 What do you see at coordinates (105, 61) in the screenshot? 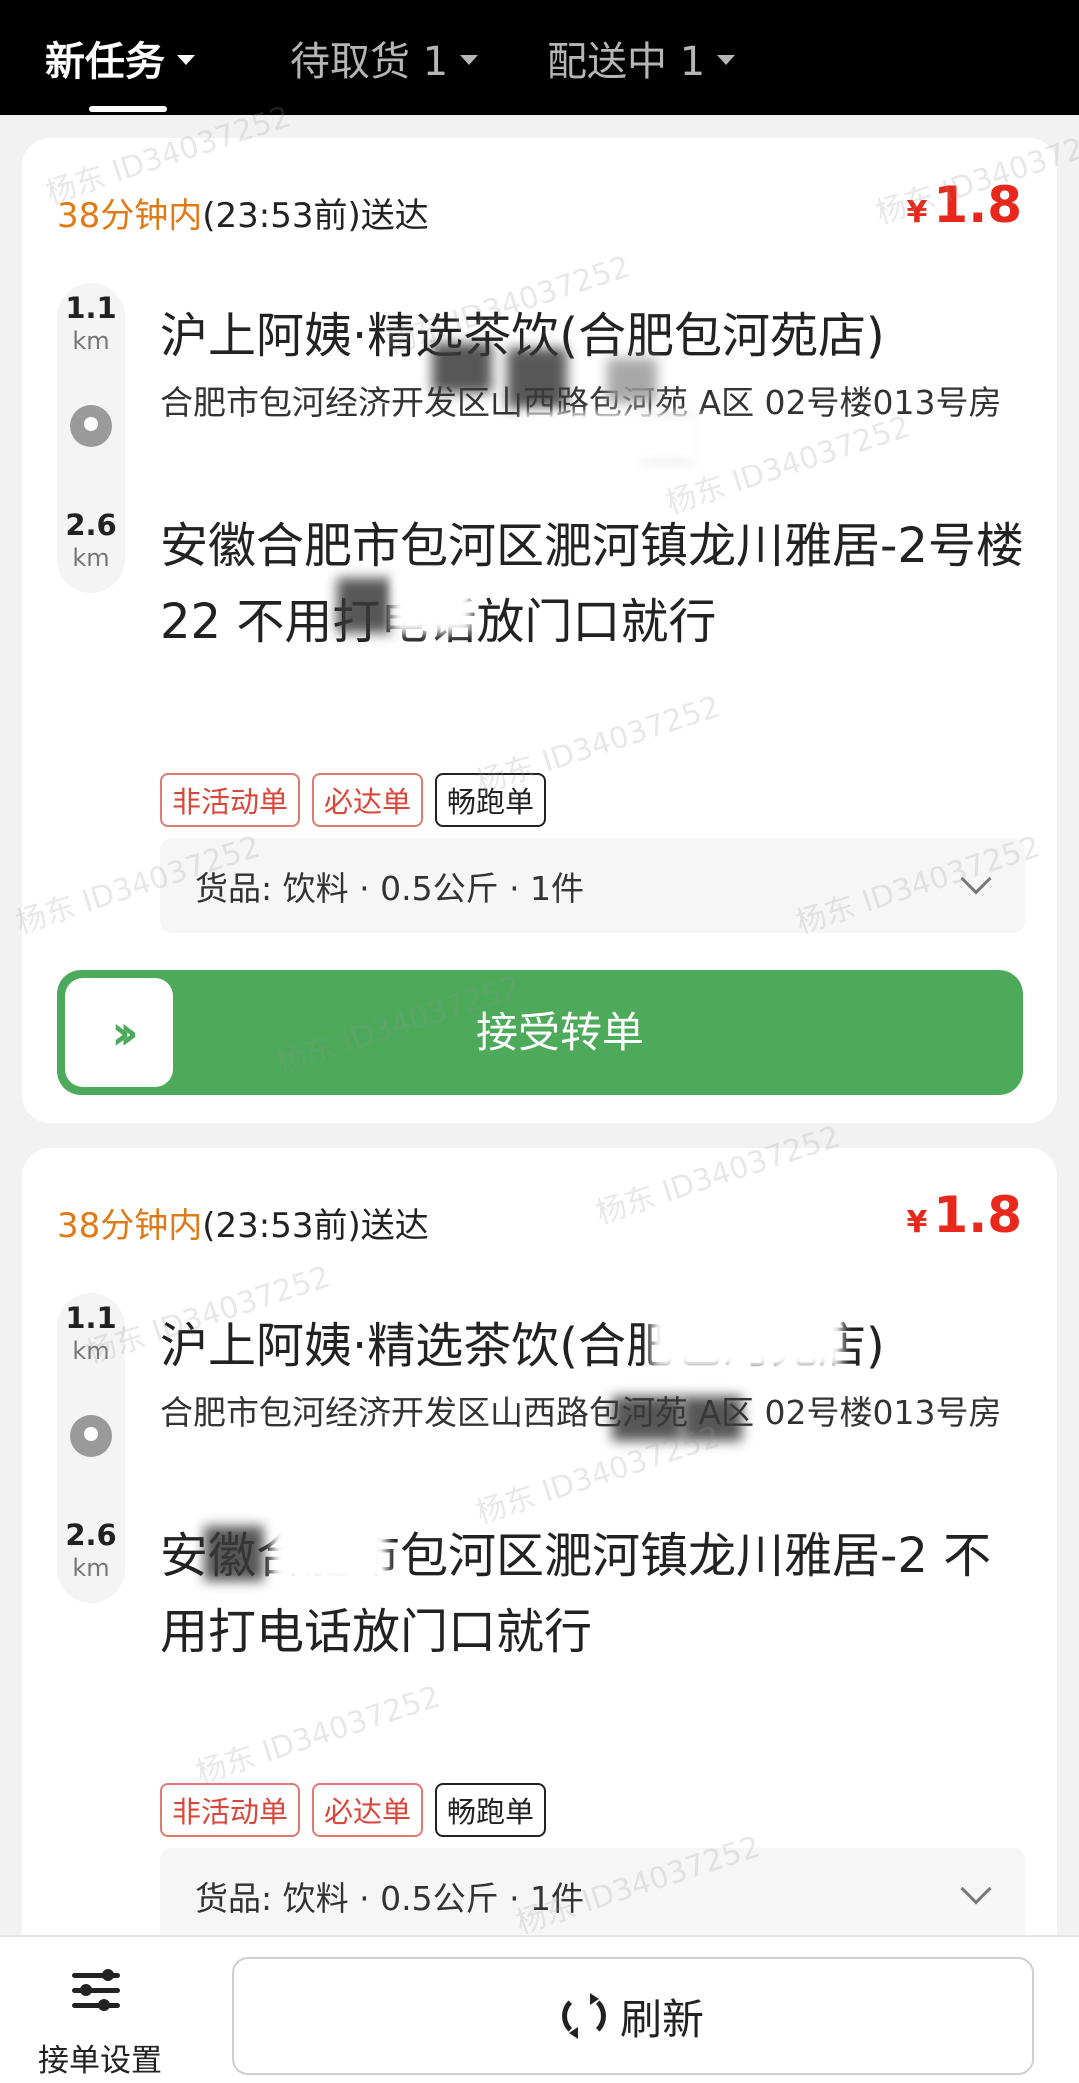
I see `tab-new-tasks-label: 新任务` at bounding box center [105, 61].